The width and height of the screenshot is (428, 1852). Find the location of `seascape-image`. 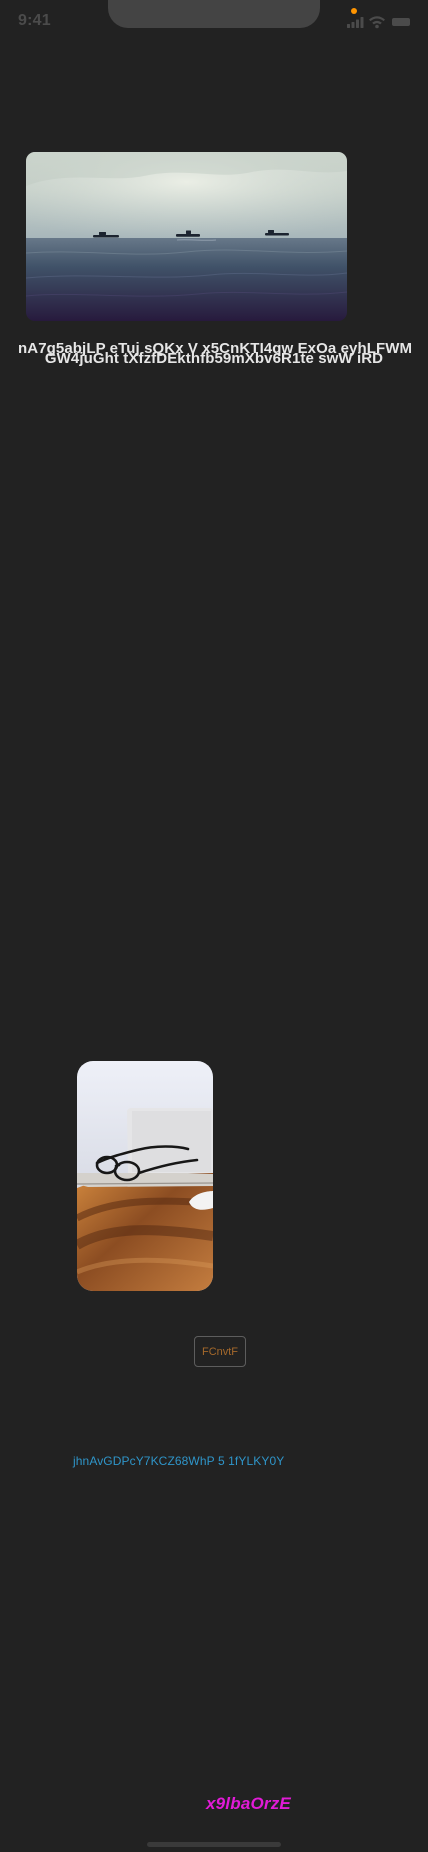

seascape-image is located at coordinates (186, 236).